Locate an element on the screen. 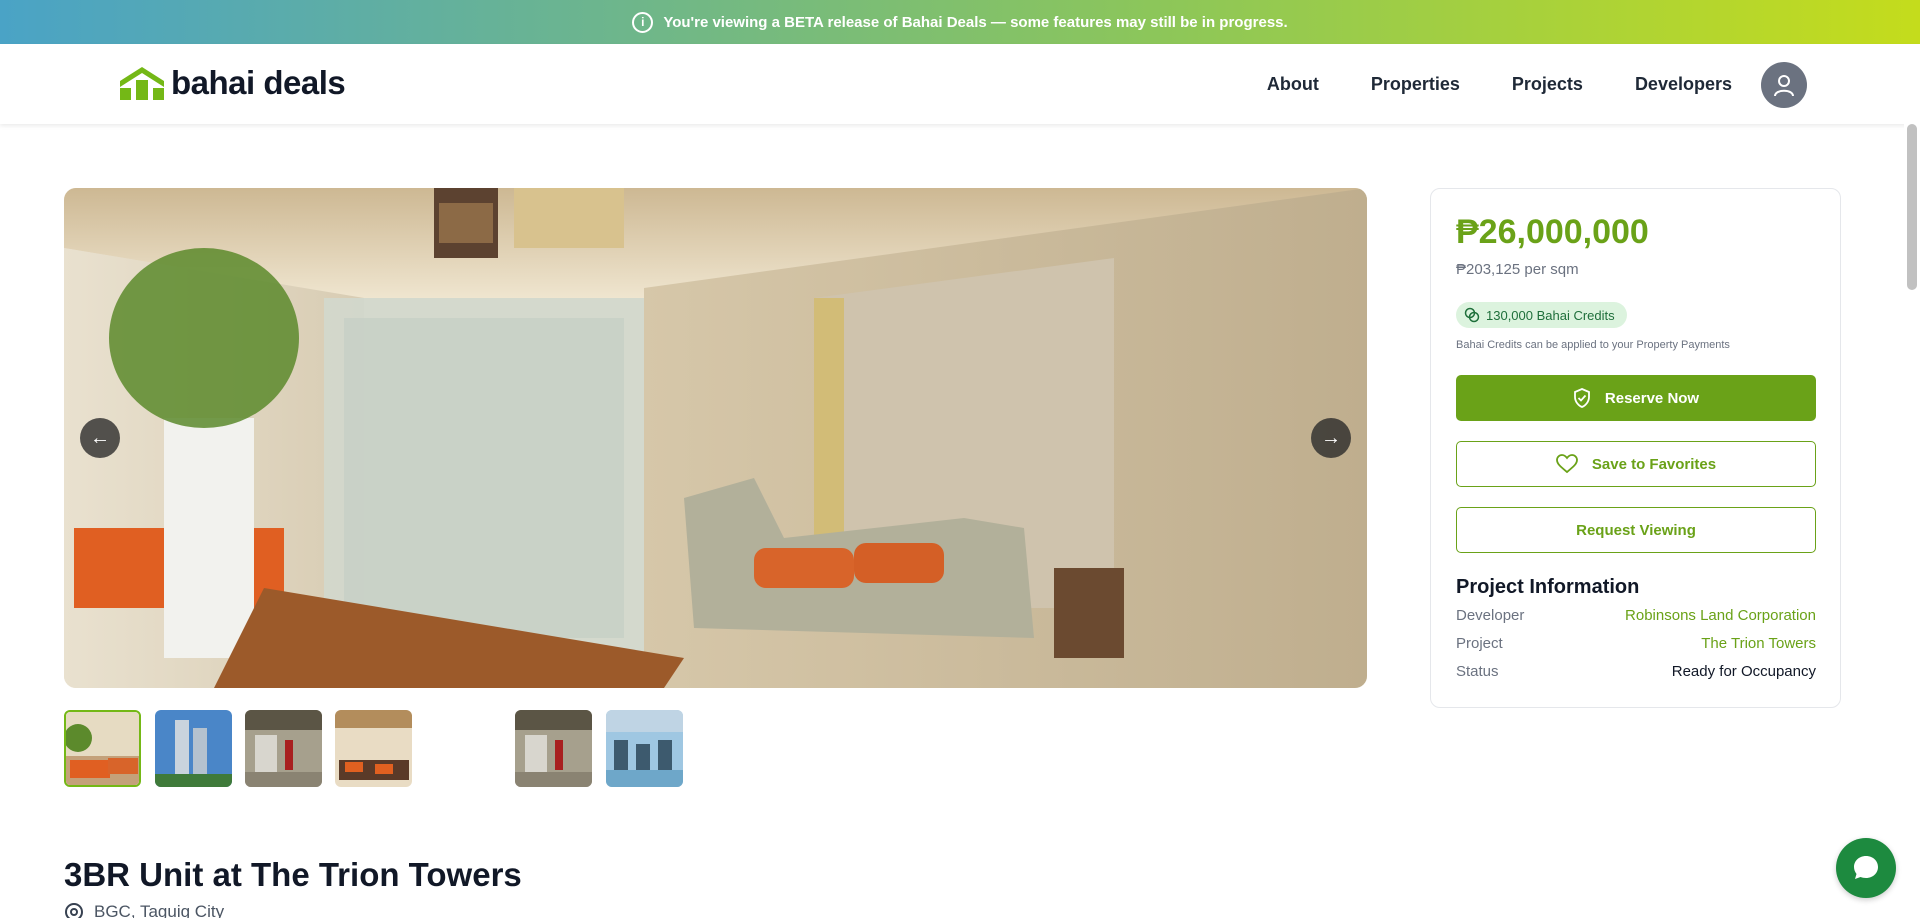 This screenshot has width=1920, height=918. gallery-prev-button: ← is located at coordinates (100, 438).